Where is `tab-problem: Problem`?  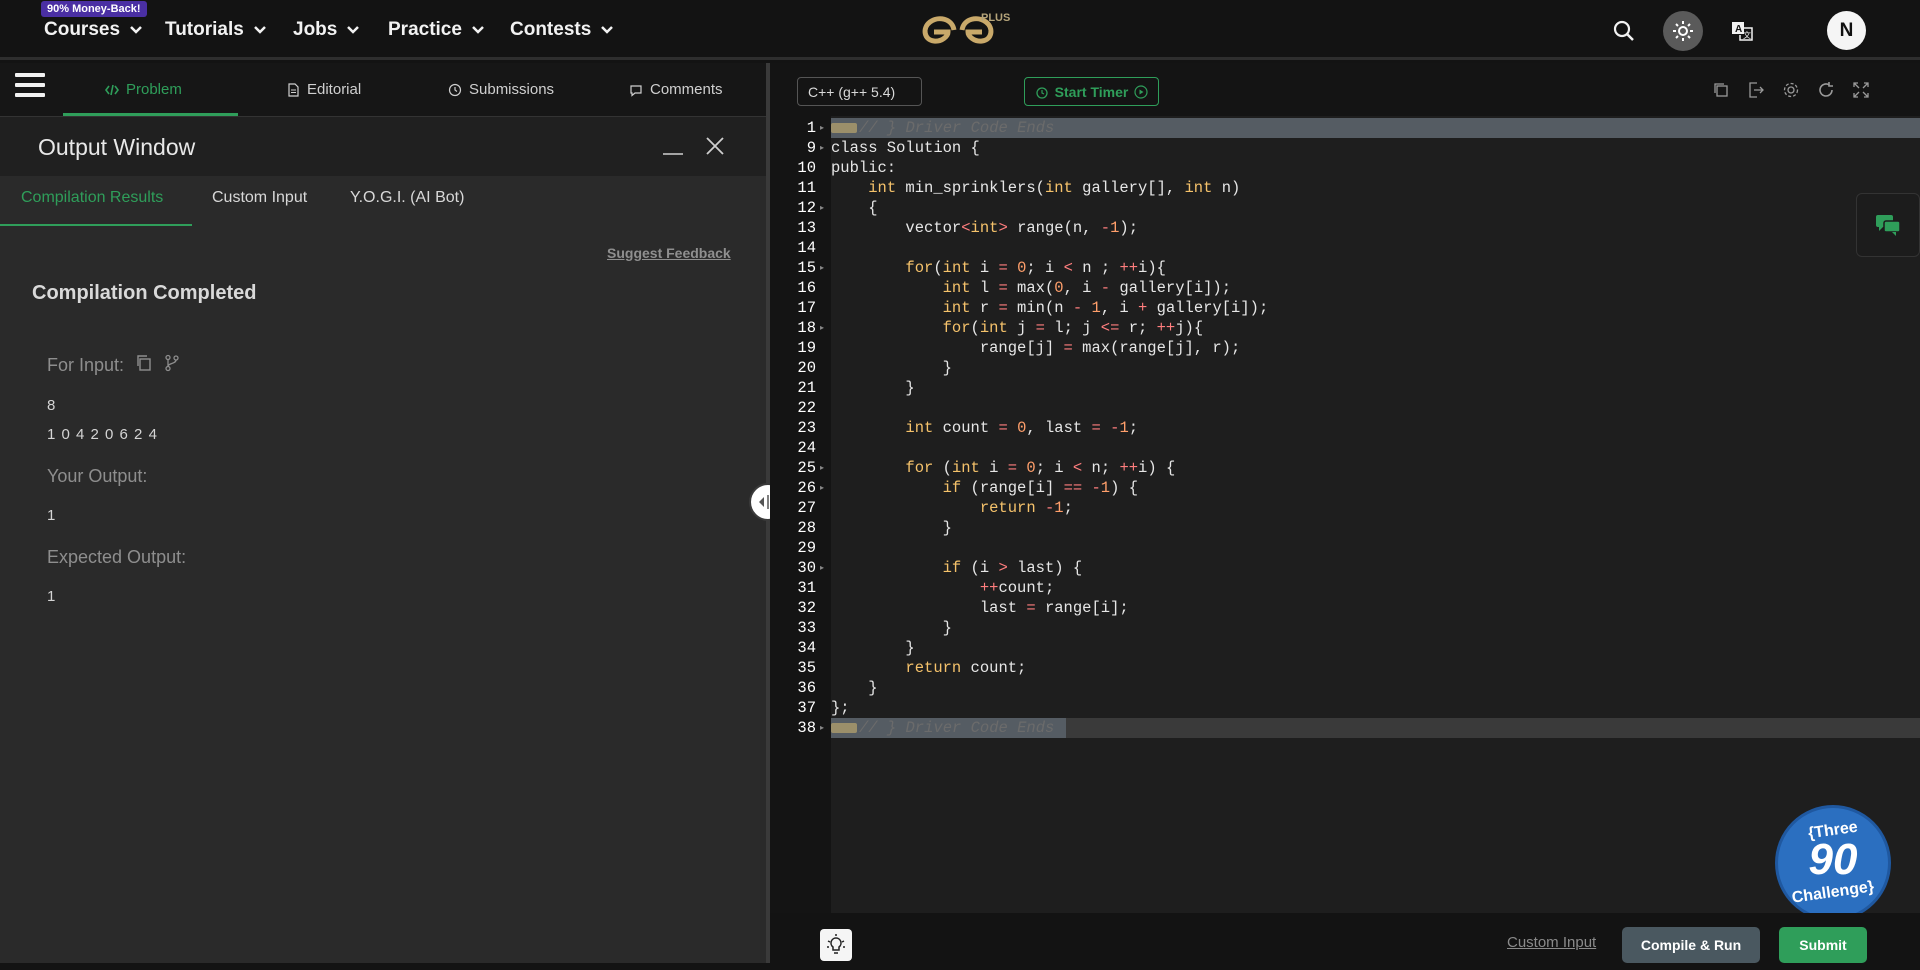 tab-problem: Problem is located at coordinates (143, 89).